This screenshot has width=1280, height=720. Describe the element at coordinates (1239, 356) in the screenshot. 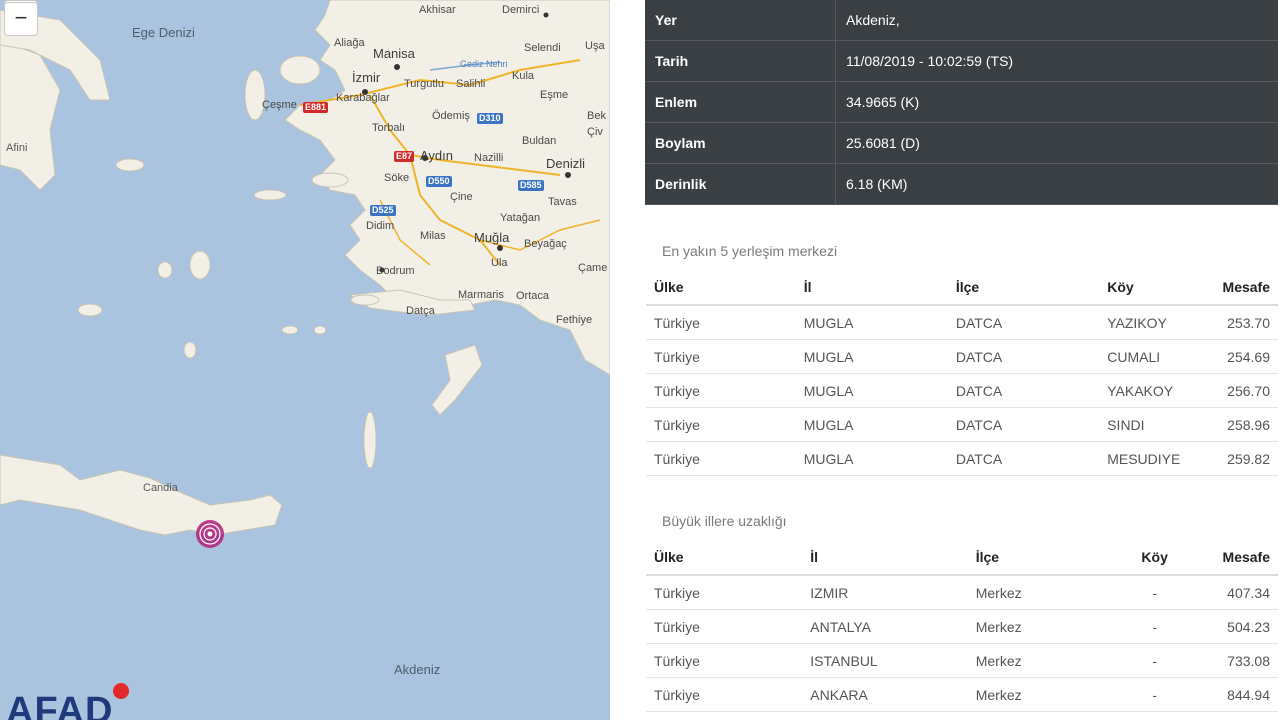

I see `table-cell: 254.69` at that location.